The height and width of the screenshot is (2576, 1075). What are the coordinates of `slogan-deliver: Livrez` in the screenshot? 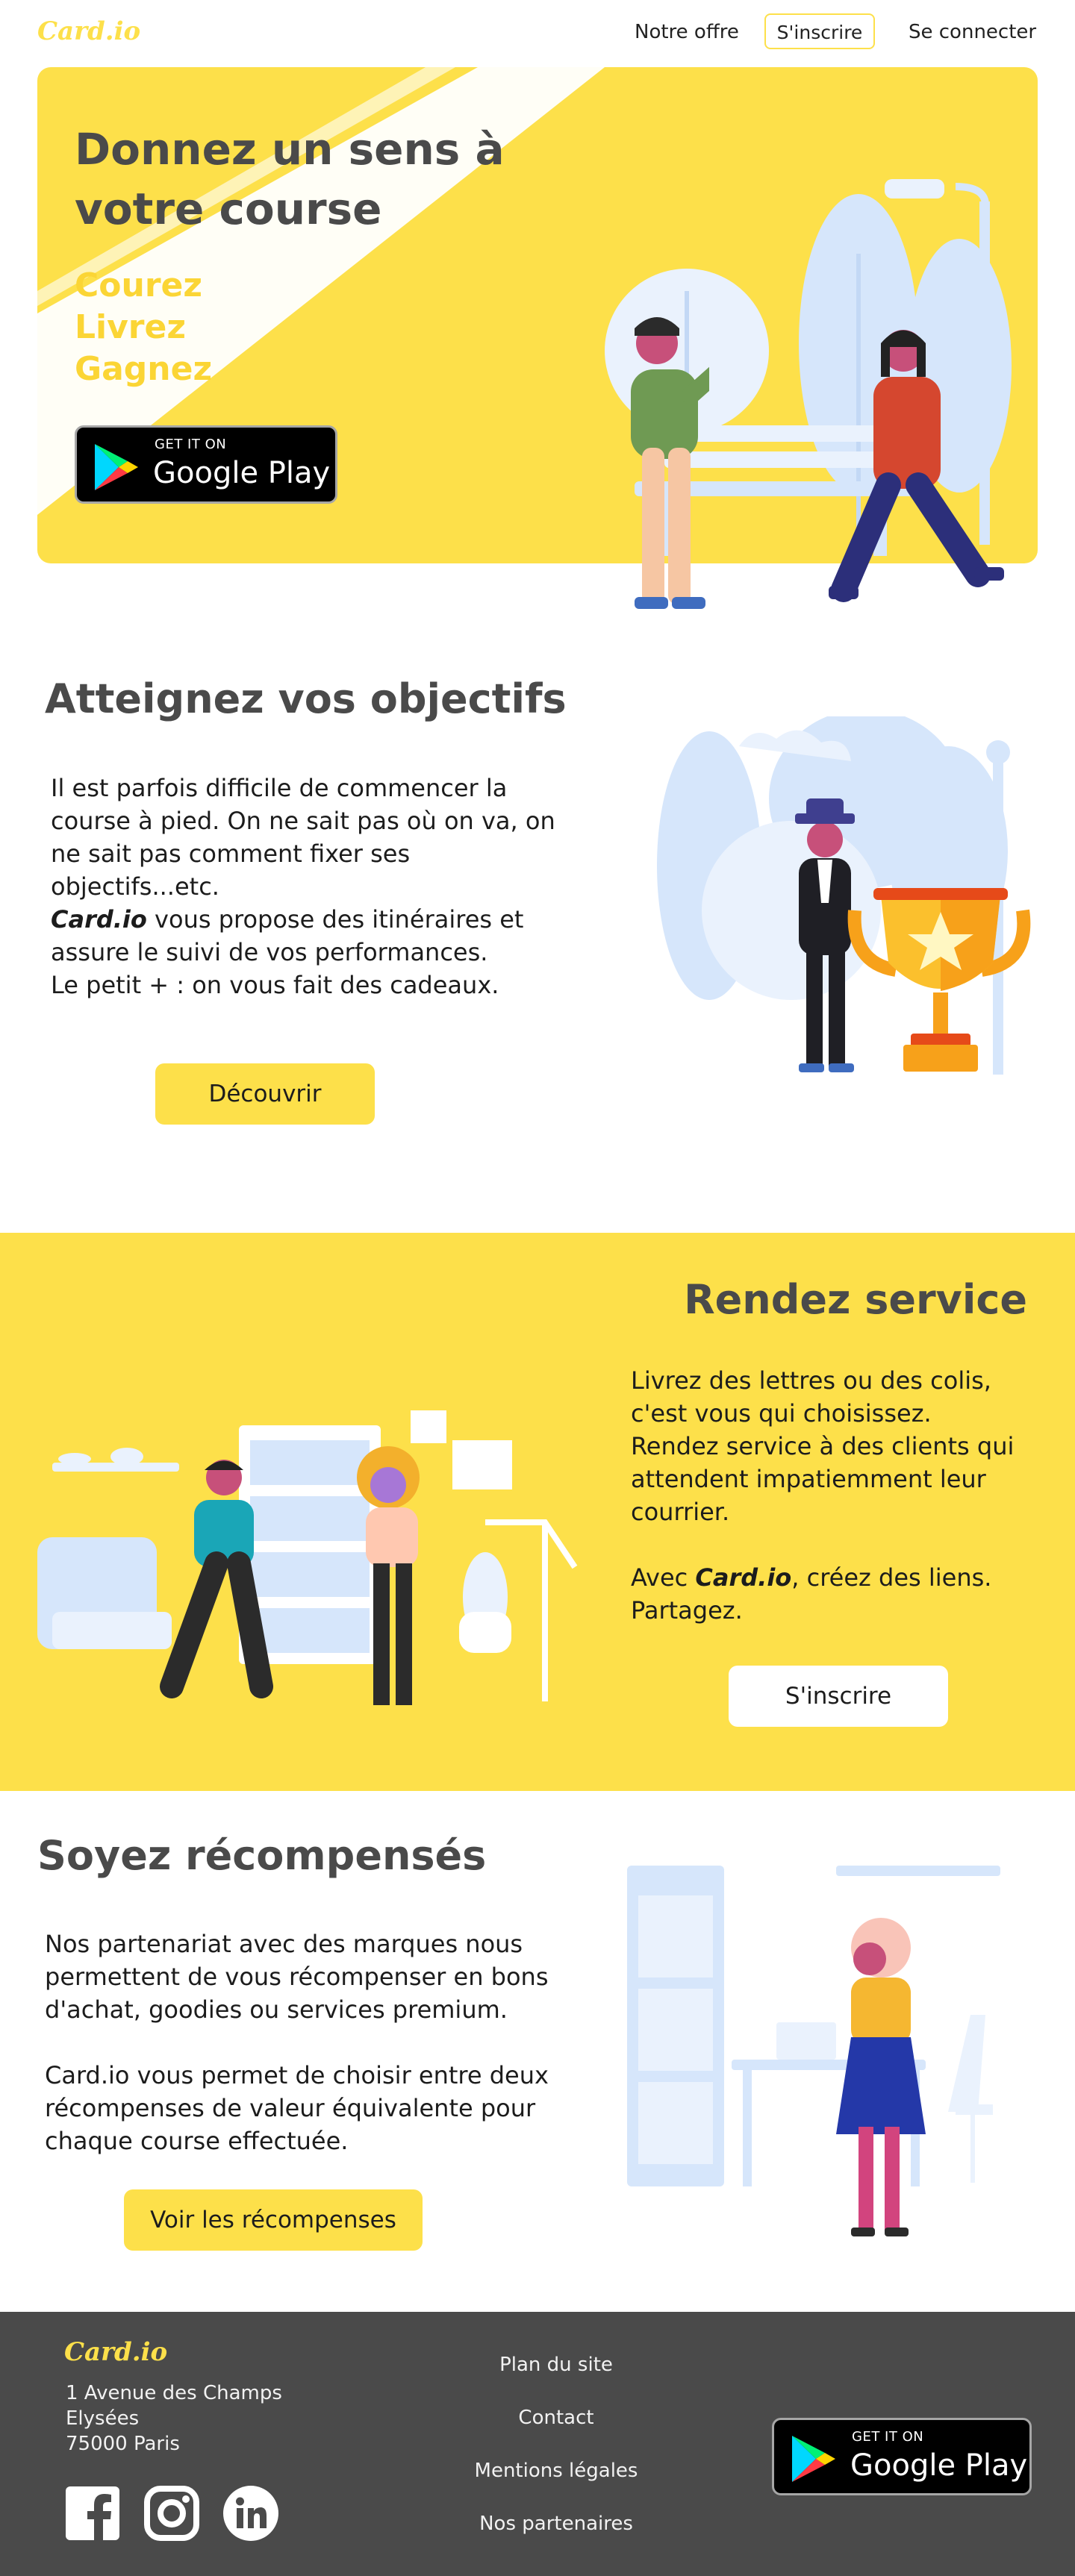 It's located at (130, 327).